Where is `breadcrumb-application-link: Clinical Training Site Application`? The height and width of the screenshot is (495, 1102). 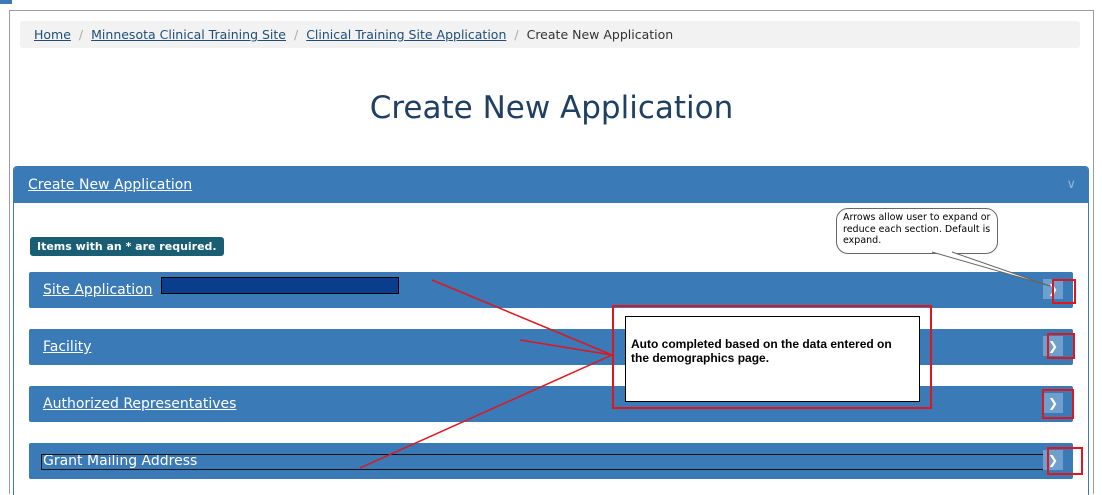
breadcrumb-application-link: Clinical Training Site Application is located at coordinates (406, 34).